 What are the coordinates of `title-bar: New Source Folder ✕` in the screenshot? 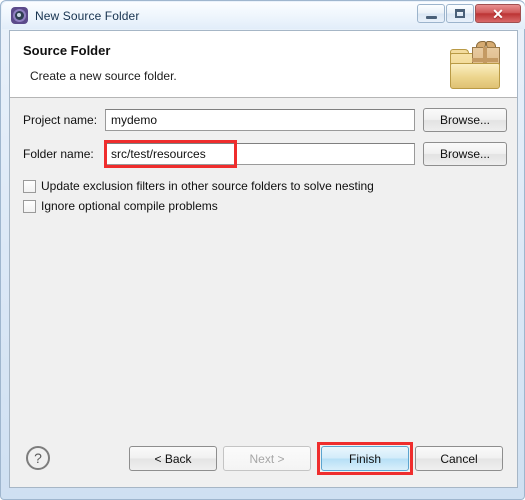 It's located at (263, 15).